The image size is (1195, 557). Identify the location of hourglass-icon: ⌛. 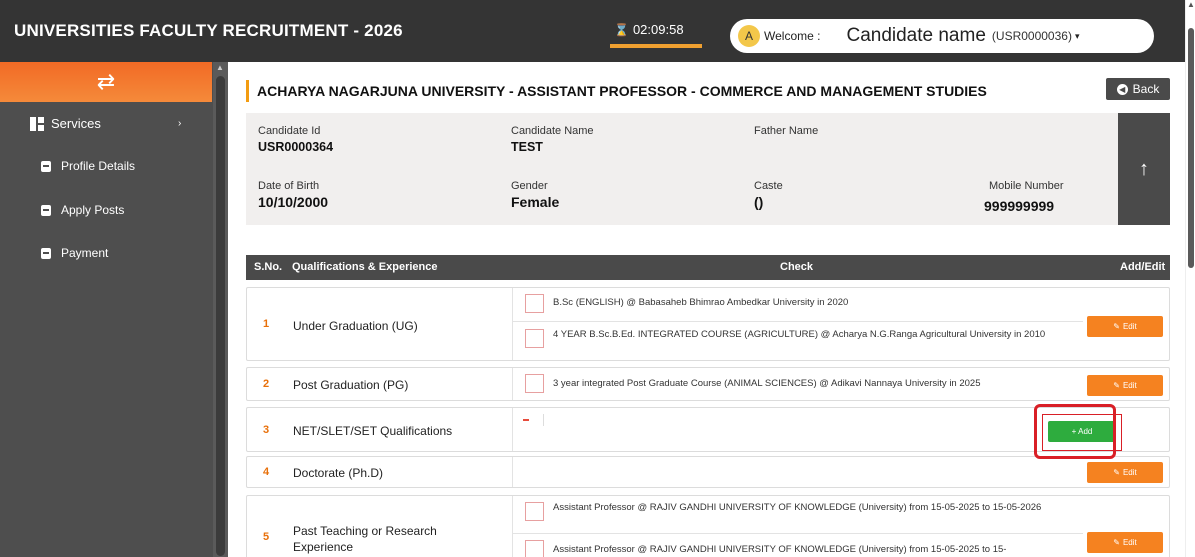
(621, 29).